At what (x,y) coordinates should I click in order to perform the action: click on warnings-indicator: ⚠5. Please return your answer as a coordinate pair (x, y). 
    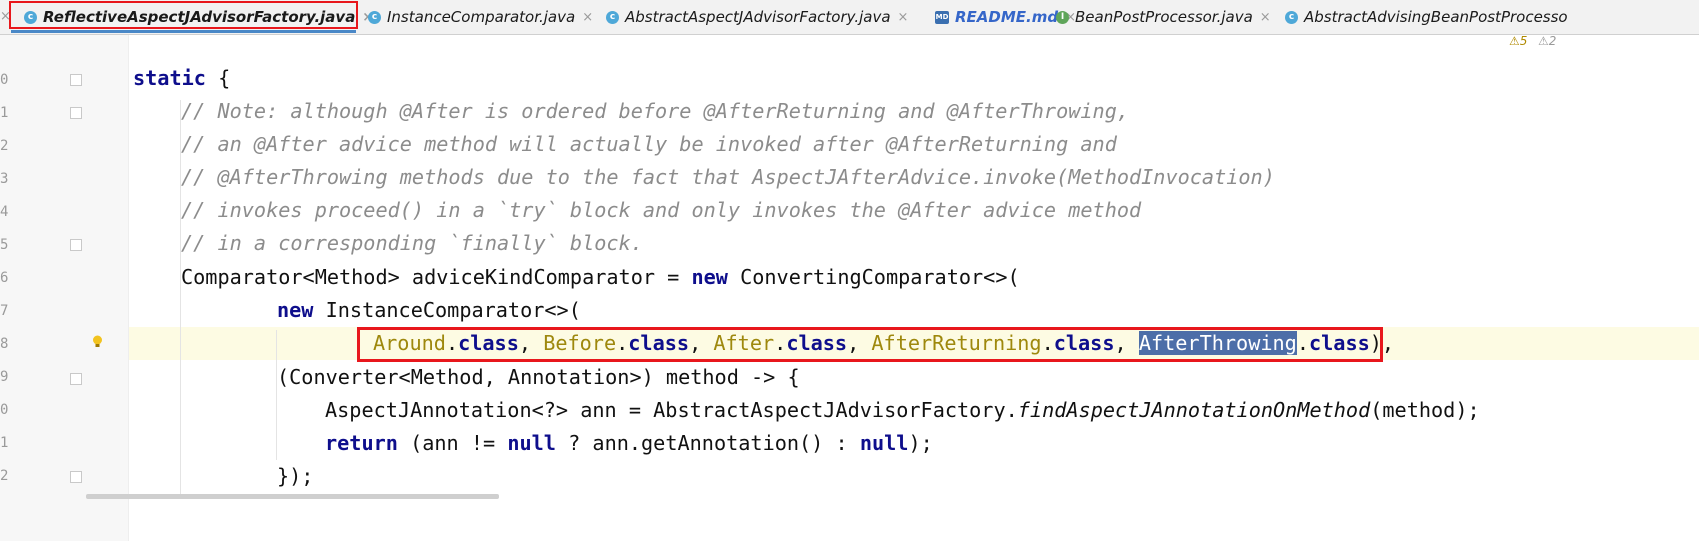
    Looking at the image, I should click on (1518, 41).